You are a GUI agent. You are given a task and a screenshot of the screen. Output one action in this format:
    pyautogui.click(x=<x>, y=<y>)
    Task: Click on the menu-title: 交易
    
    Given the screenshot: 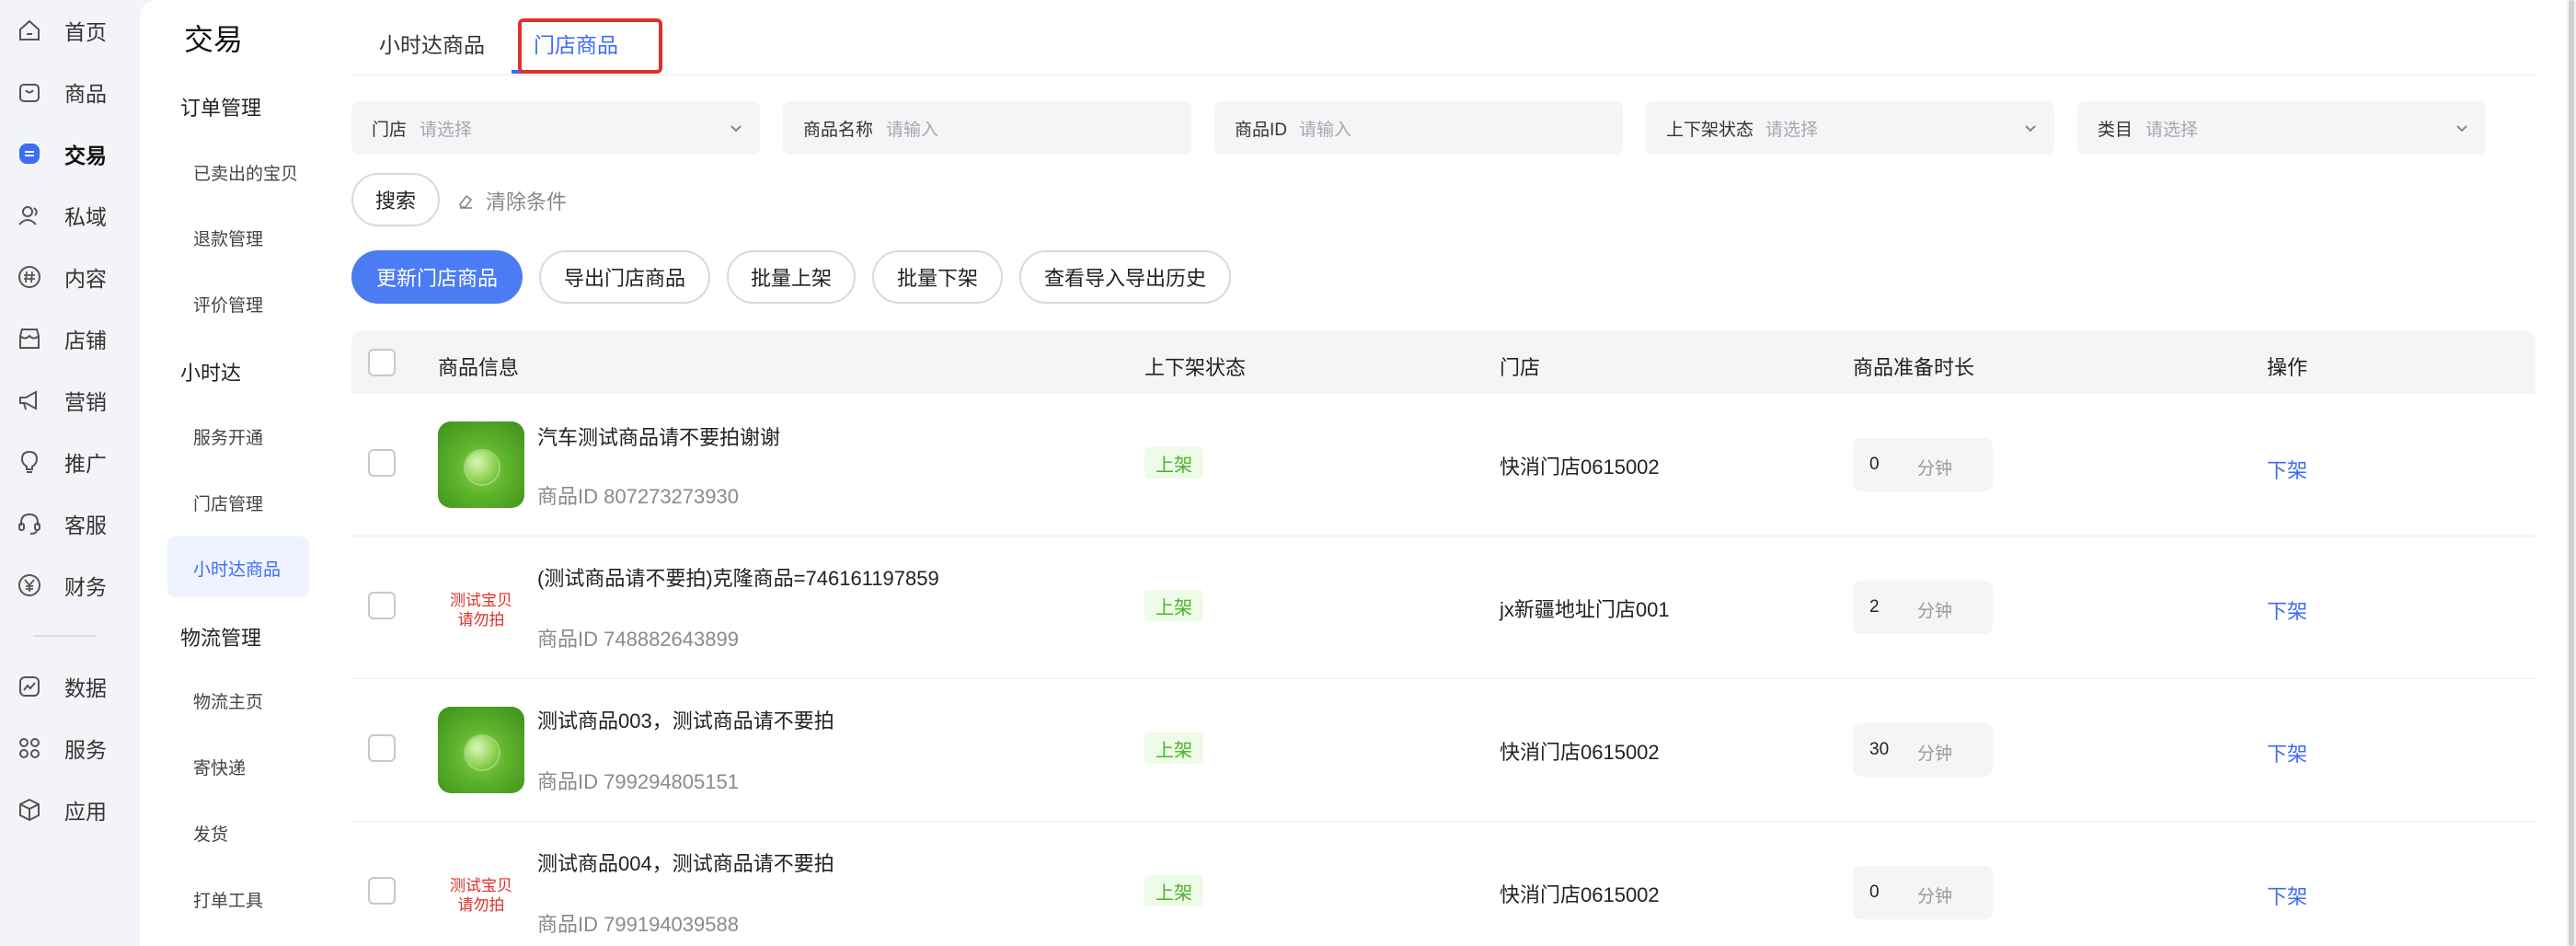 What is the action you would take?
    pyautogui.click(x=214, y=39)
    